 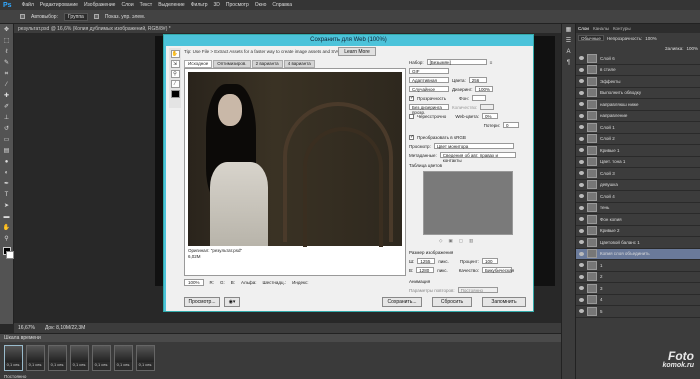 What do you see at coordinates (608, 69) in the screenshot?
I see `layer-name: в стиле` at bounding box center [608, 69].